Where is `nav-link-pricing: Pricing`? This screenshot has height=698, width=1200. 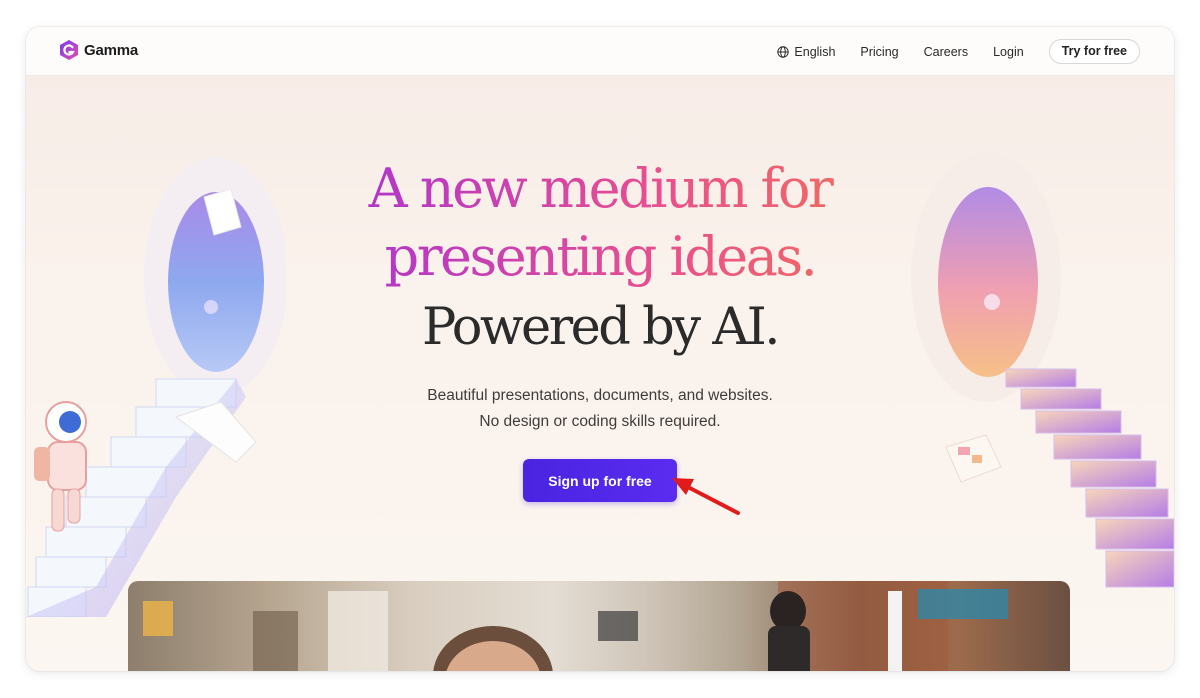
nav-link-pricing: Pricing is located at coordinates (879, 52).